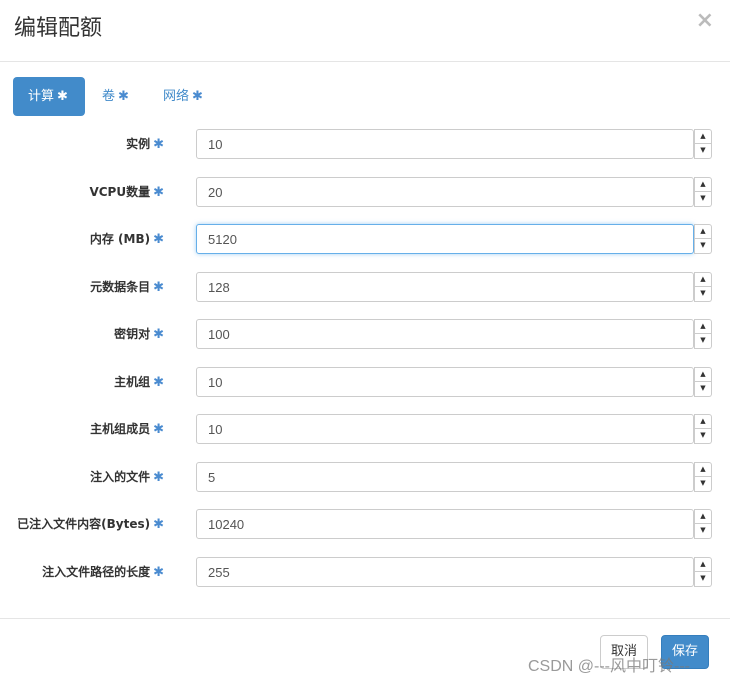 Image resolution: width=730 pixels, height=682 pixels. Describe the element at coordinates (138, 144) in the screenshot. I see `field-label-text: 实例` at that location.